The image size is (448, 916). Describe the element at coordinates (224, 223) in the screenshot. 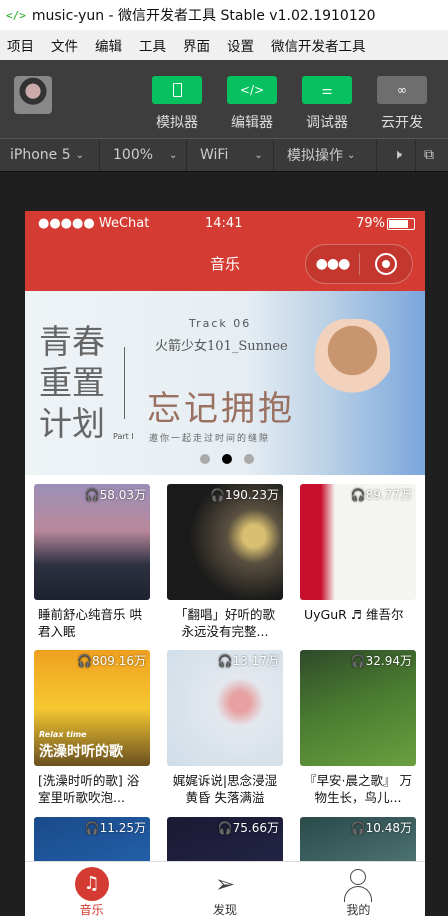

I see `status-time: 14:41` at that location.